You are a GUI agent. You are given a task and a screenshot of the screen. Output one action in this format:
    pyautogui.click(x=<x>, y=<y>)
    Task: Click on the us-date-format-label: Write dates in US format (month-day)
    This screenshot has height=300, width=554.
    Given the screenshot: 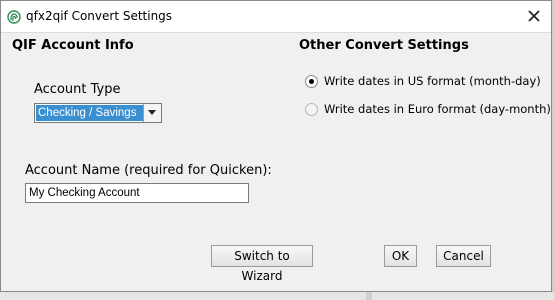 What is the action you would take?
    pyautogui.click(x=432, y=81)
    